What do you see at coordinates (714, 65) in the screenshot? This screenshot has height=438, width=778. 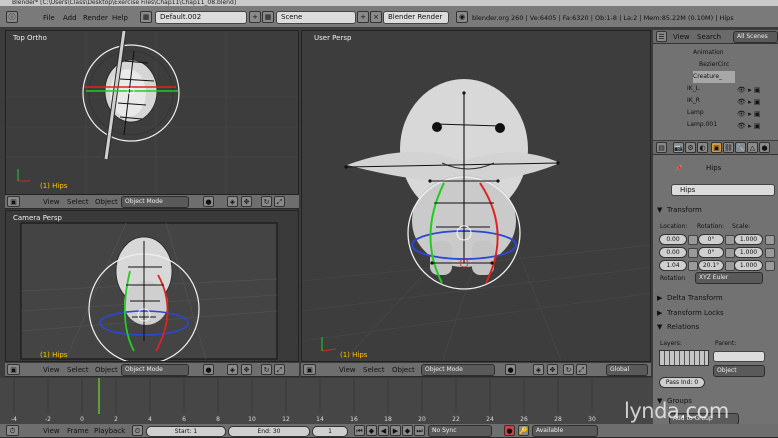 I see `outliner-item-beziercirc: BezierCirc` at bounding box center [714, 65].